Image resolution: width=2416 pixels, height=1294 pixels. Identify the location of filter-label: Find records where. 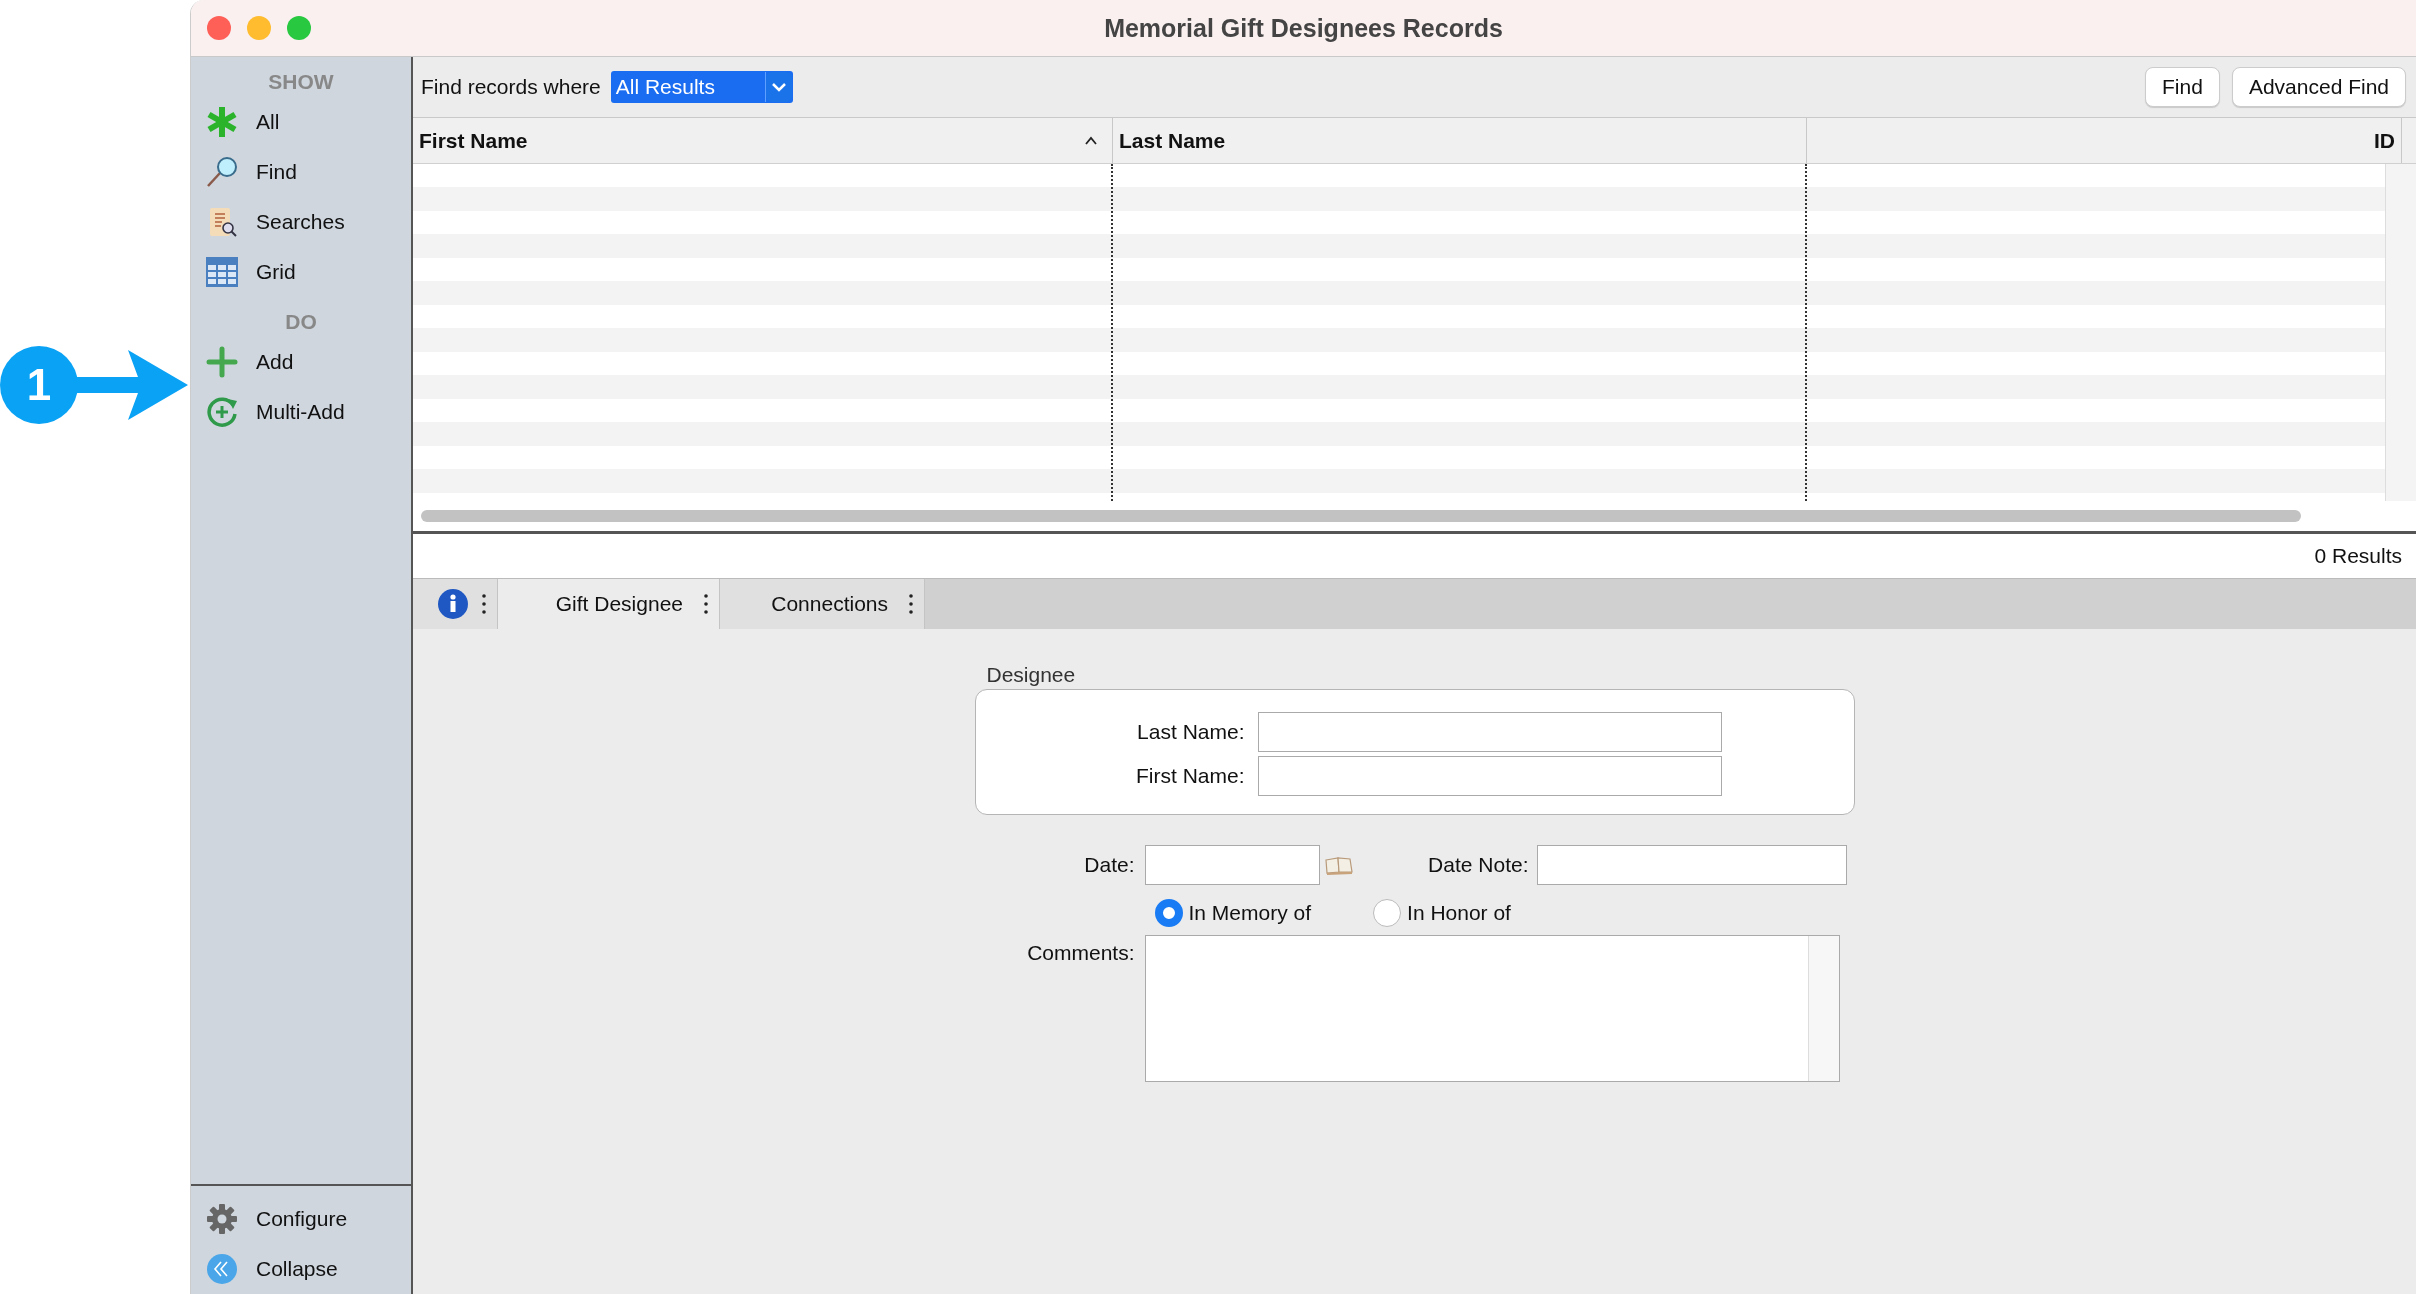
(511, 87).